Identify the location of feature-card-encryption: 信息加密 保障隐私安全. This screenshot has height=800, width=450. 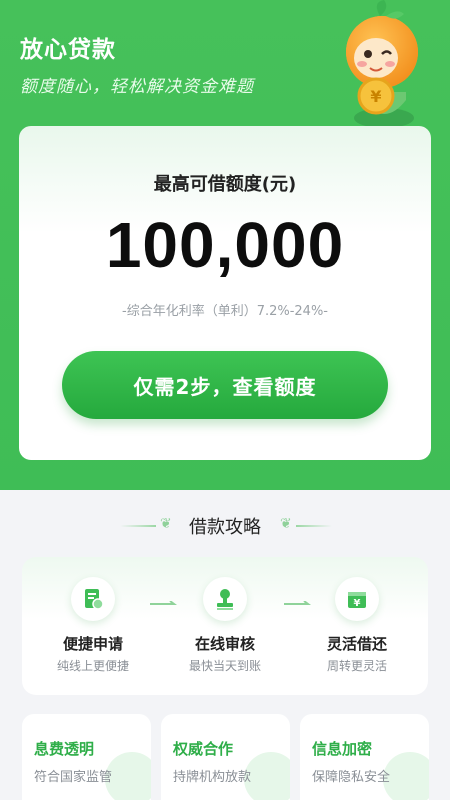
(364, 757).